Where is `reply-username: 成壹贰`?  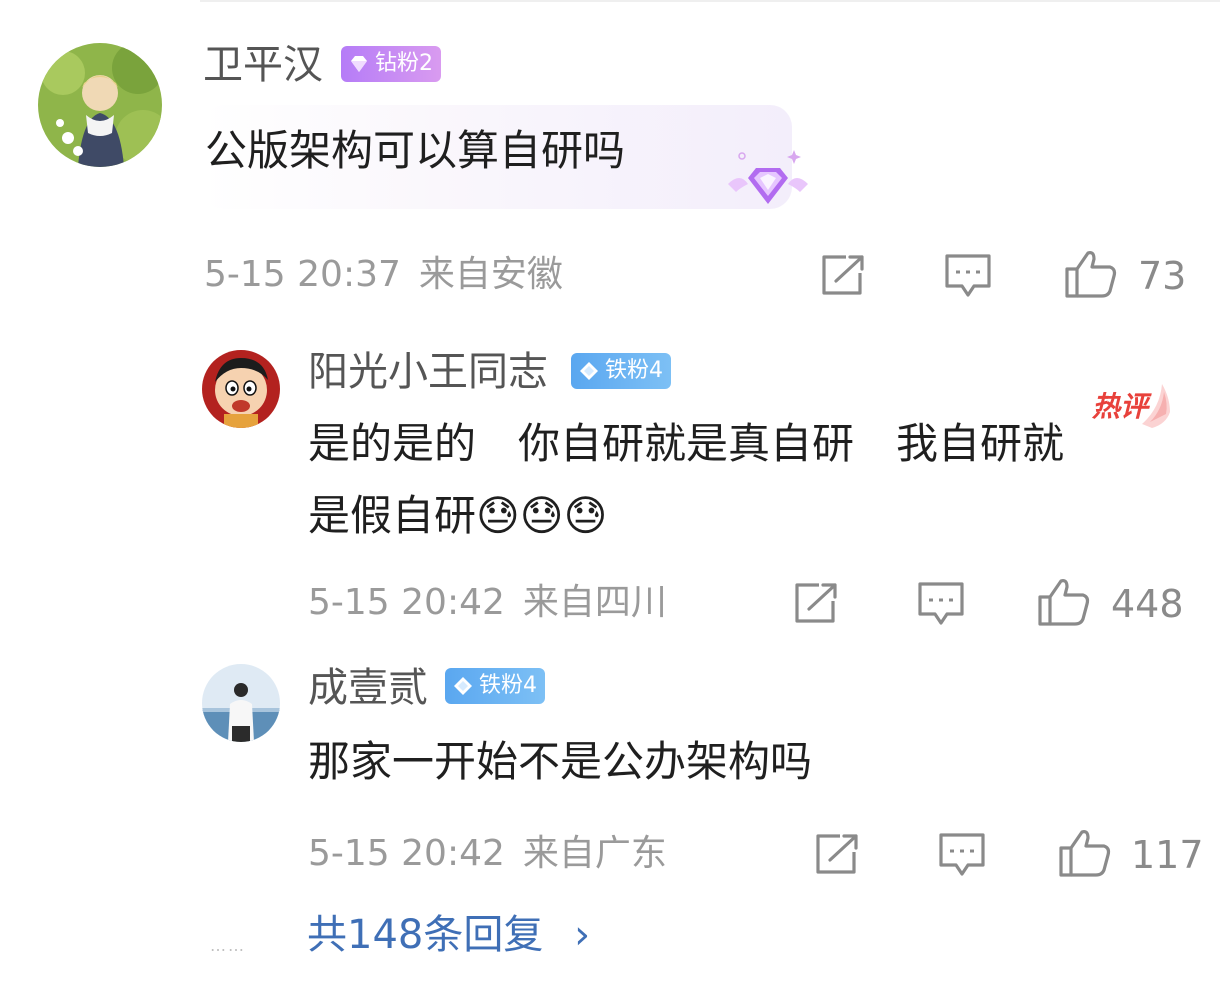
reply-username: 成壹贰 is located at coordinates (368, 688).